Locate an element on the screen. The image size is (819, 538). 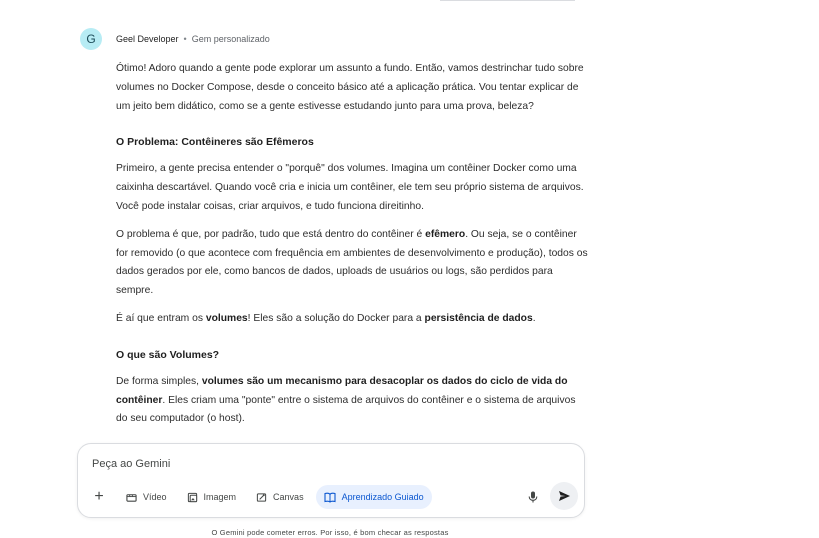
send-icon is located at coordinates (564, 496).